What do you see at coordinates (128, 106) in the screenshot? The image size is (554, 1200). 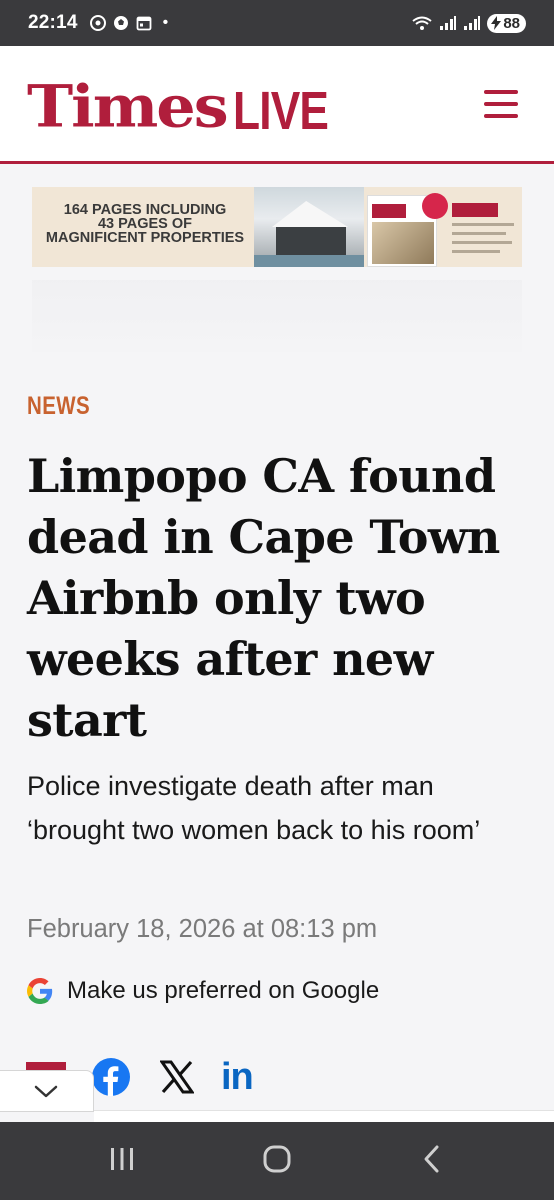 I see `logo-times: Times` at bounding box center [128, 106].